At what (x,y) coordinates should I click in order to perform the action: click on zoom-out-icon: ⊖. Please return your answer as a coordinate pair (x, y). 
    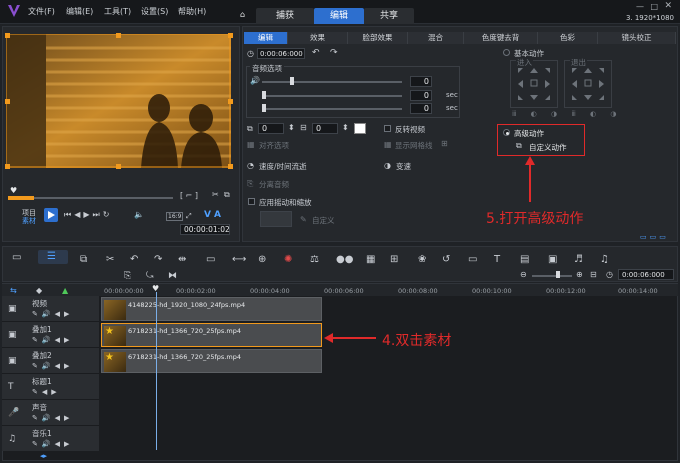
    Looking at the image, I should click on (523, 274).